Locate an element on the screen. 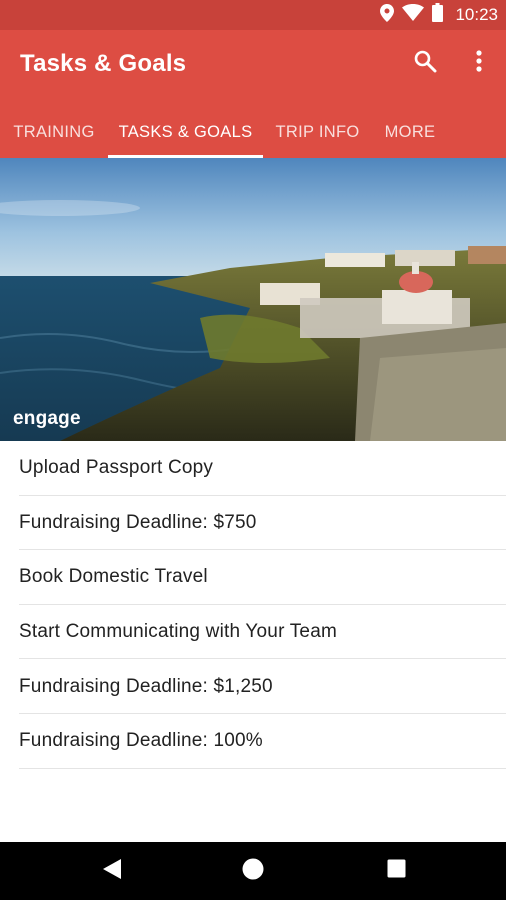 This screenshot has width=506, height=900. battery-icon is located at coordinates (438, 15).